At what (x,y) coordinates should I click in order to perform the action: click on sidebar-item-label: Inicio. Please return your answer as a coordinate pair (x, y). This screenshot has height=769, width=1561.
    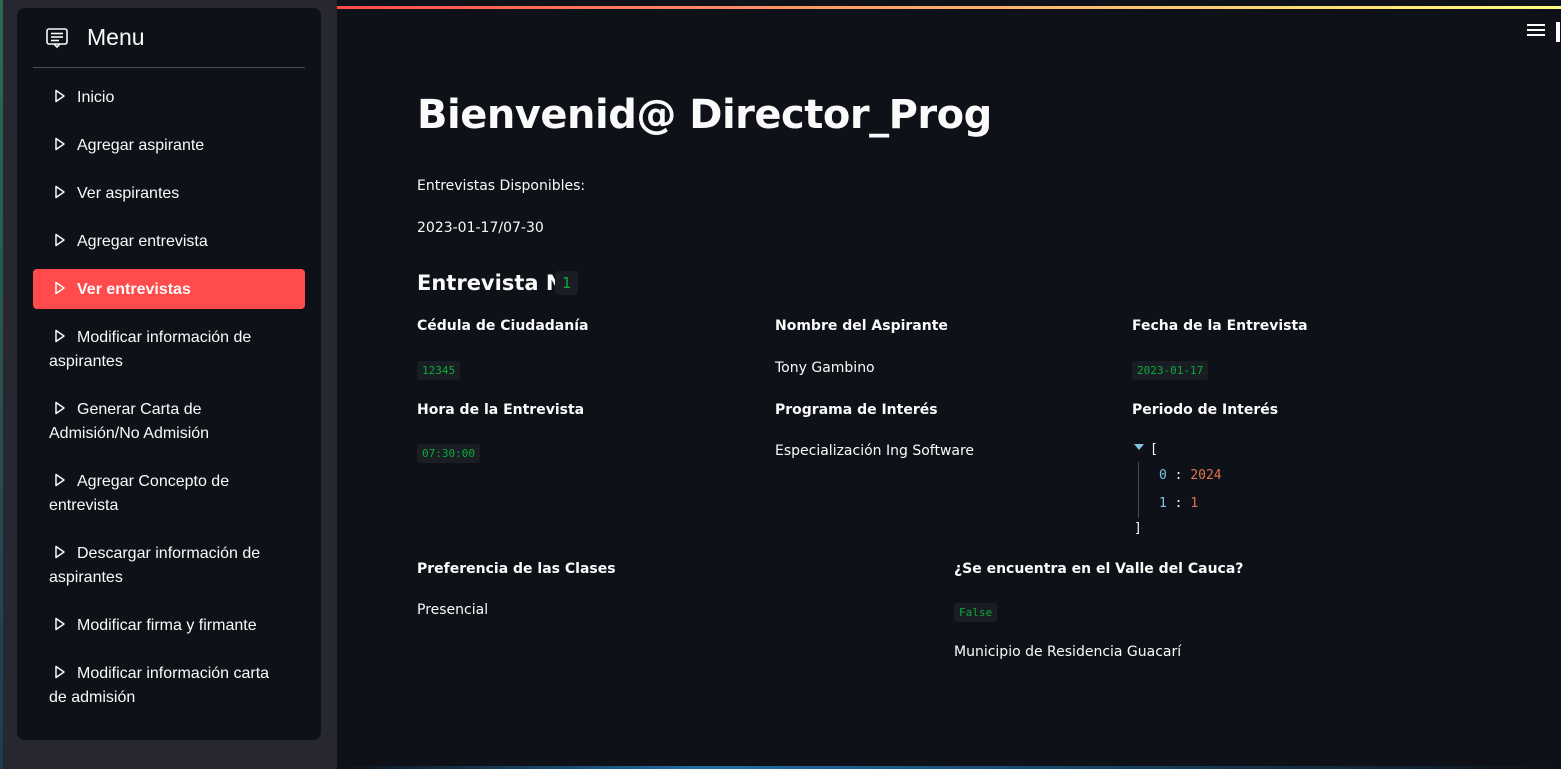
    Looking at the image, I should click on (96, 97).